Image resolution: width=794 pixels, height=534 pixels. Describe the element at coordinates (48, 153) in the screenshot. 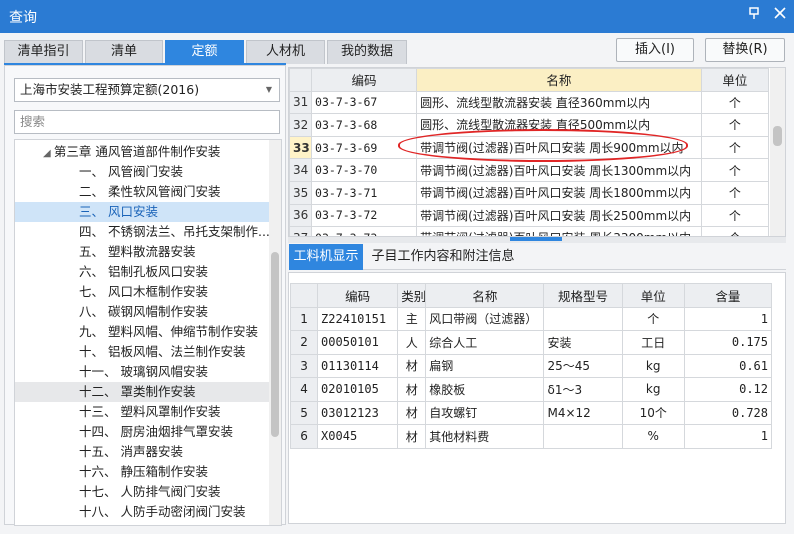

I see `expand-icon: ◢` at that location.